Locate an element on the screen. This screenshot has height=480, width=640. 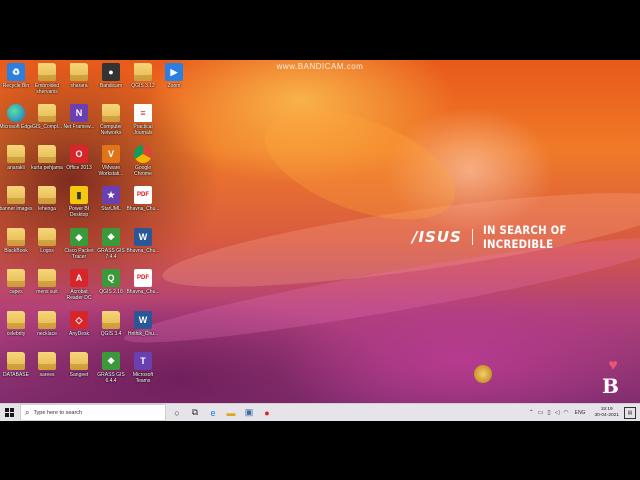
desktop-icon: sharara is located at coordinates (79, 83).